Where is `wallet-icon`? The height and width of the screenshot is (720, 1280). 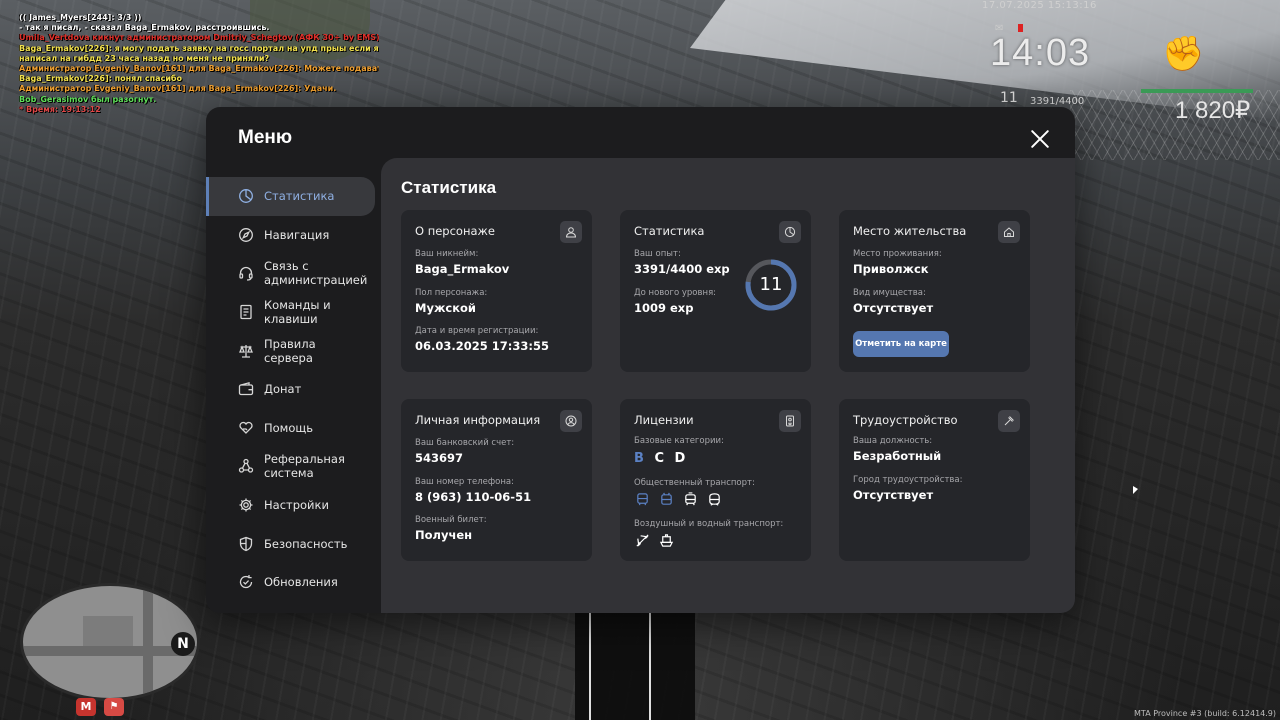
wallet-icon is located at coordinates (246, 389).